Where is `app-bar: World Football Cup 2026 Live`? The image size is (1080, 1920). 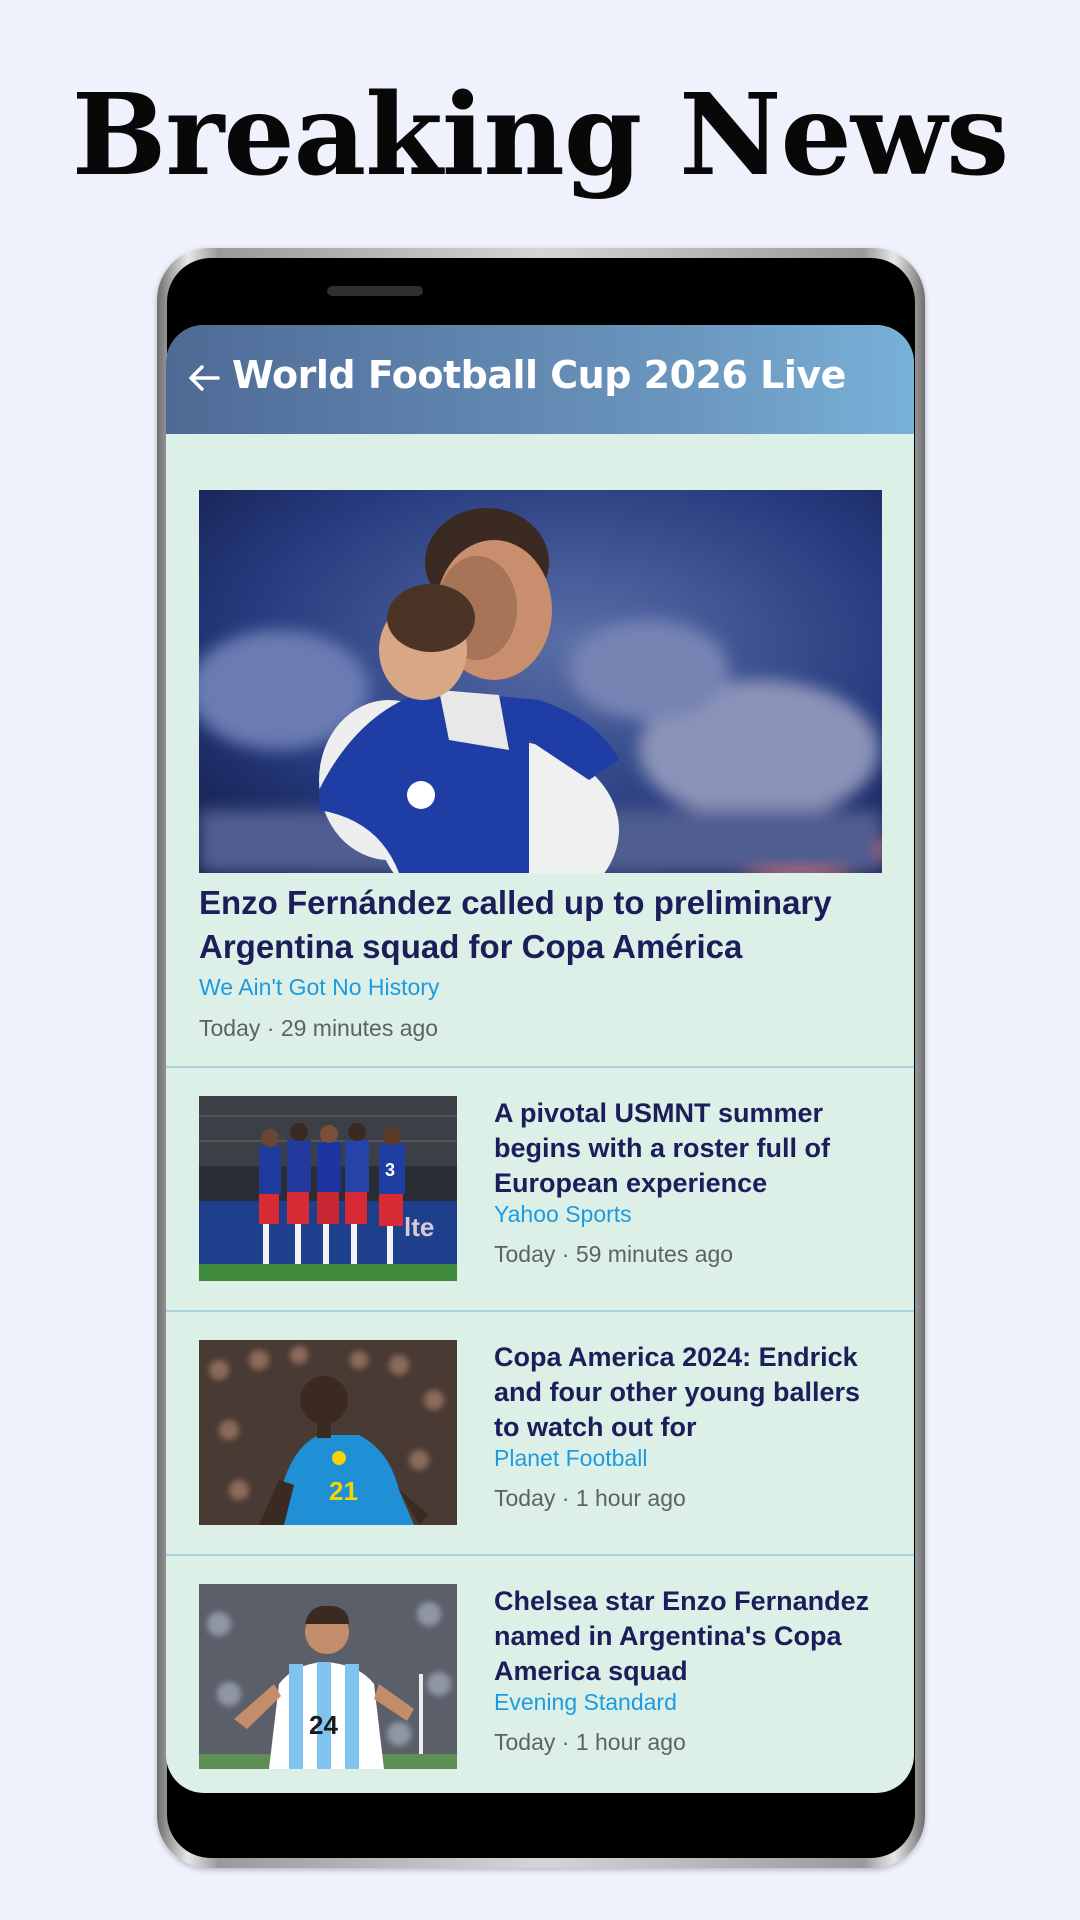 app-bar: World Football Cup 2026 Live is located at coordinates (540, 379).